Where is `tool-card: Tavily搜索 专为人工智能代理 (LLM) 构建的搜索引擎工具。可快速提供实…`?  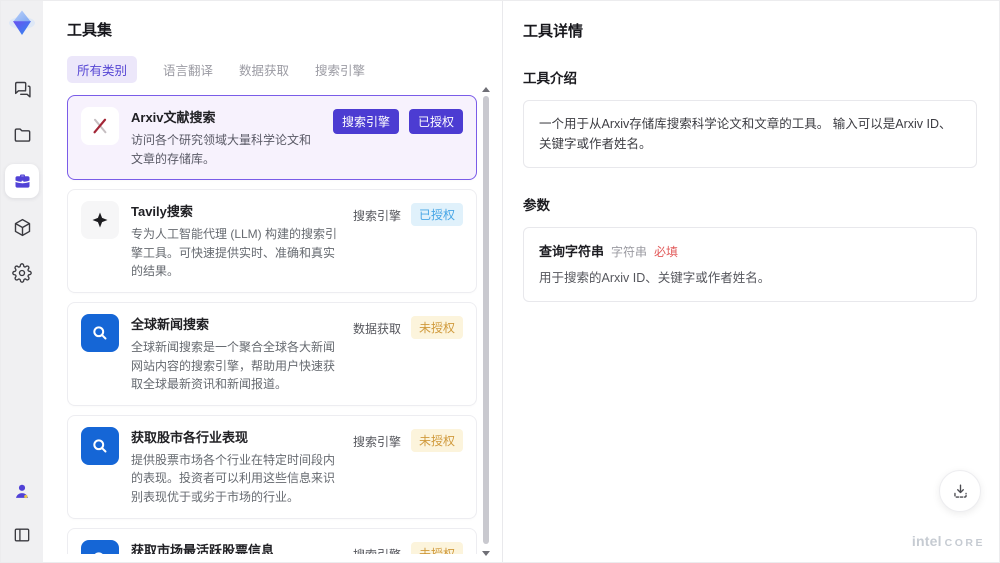 tool-card: Tavily搜索 专为人工智能代理 (LLM) 构建的搜索引擎工具。可快速提供实… is located at coordinates (272, 241).